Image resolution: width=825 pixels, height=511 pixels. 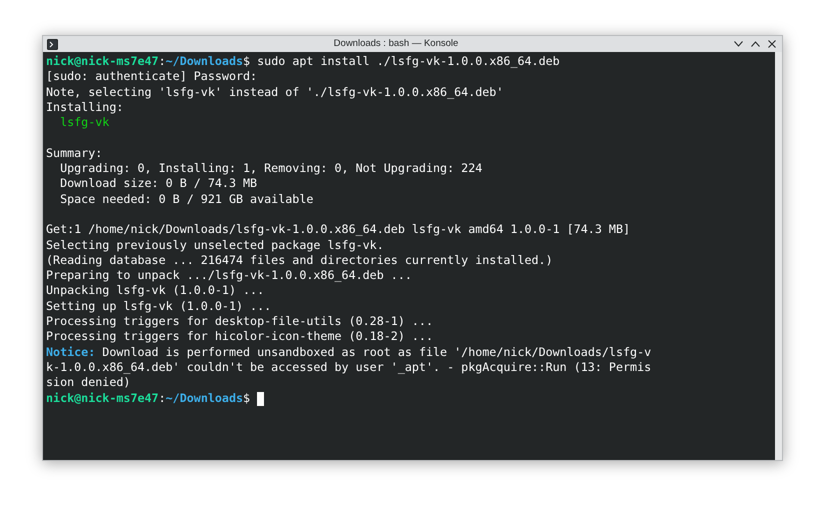 What do you see at coordinates (152, 77) in the screenshot?
I see `output-line: [sudo: authenticate] Password:` at bounding box center [152, 77].